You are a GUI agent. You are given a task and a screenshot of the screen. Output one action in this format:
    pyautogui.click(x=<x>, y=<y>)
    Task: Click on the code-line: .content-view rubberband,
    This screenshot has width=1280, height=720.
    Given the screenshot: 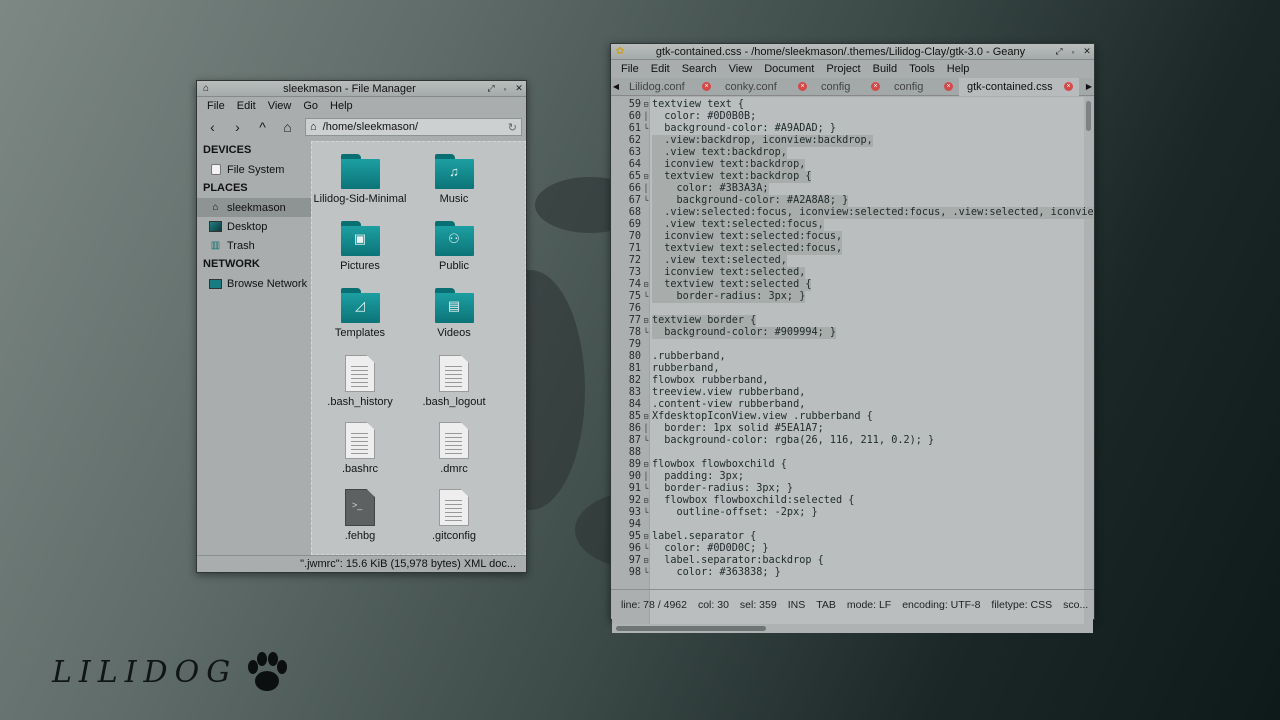 What is the action you would take?
    pyautogui.click(x=728, y=405)
    